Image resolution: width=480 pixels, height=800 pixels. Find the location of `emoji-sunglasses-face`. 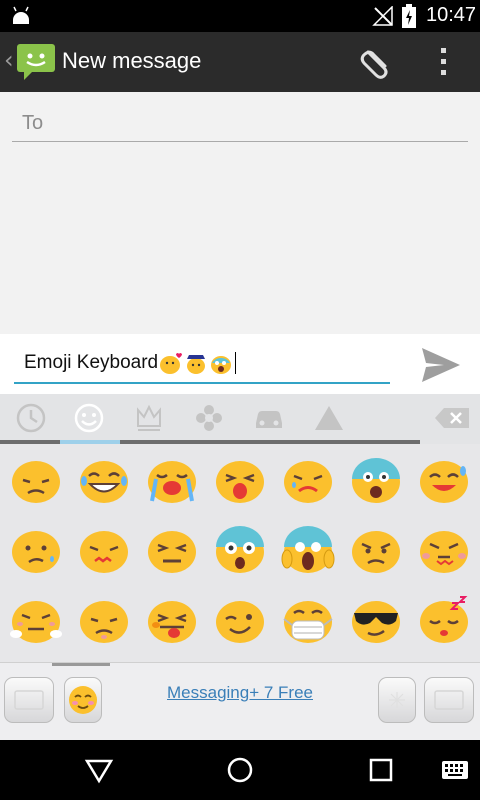

emoji-sunglasses-face is located at coordinates (376, 619).